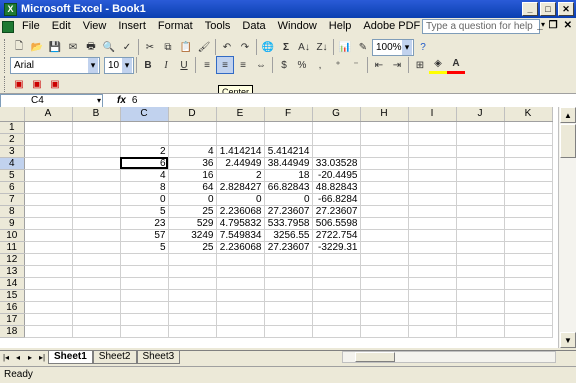 The height and width of the screenshot is (383, 576). Describe the element at coordinates (48, 151) in the screenshot. I see `cell-a3` at that location.